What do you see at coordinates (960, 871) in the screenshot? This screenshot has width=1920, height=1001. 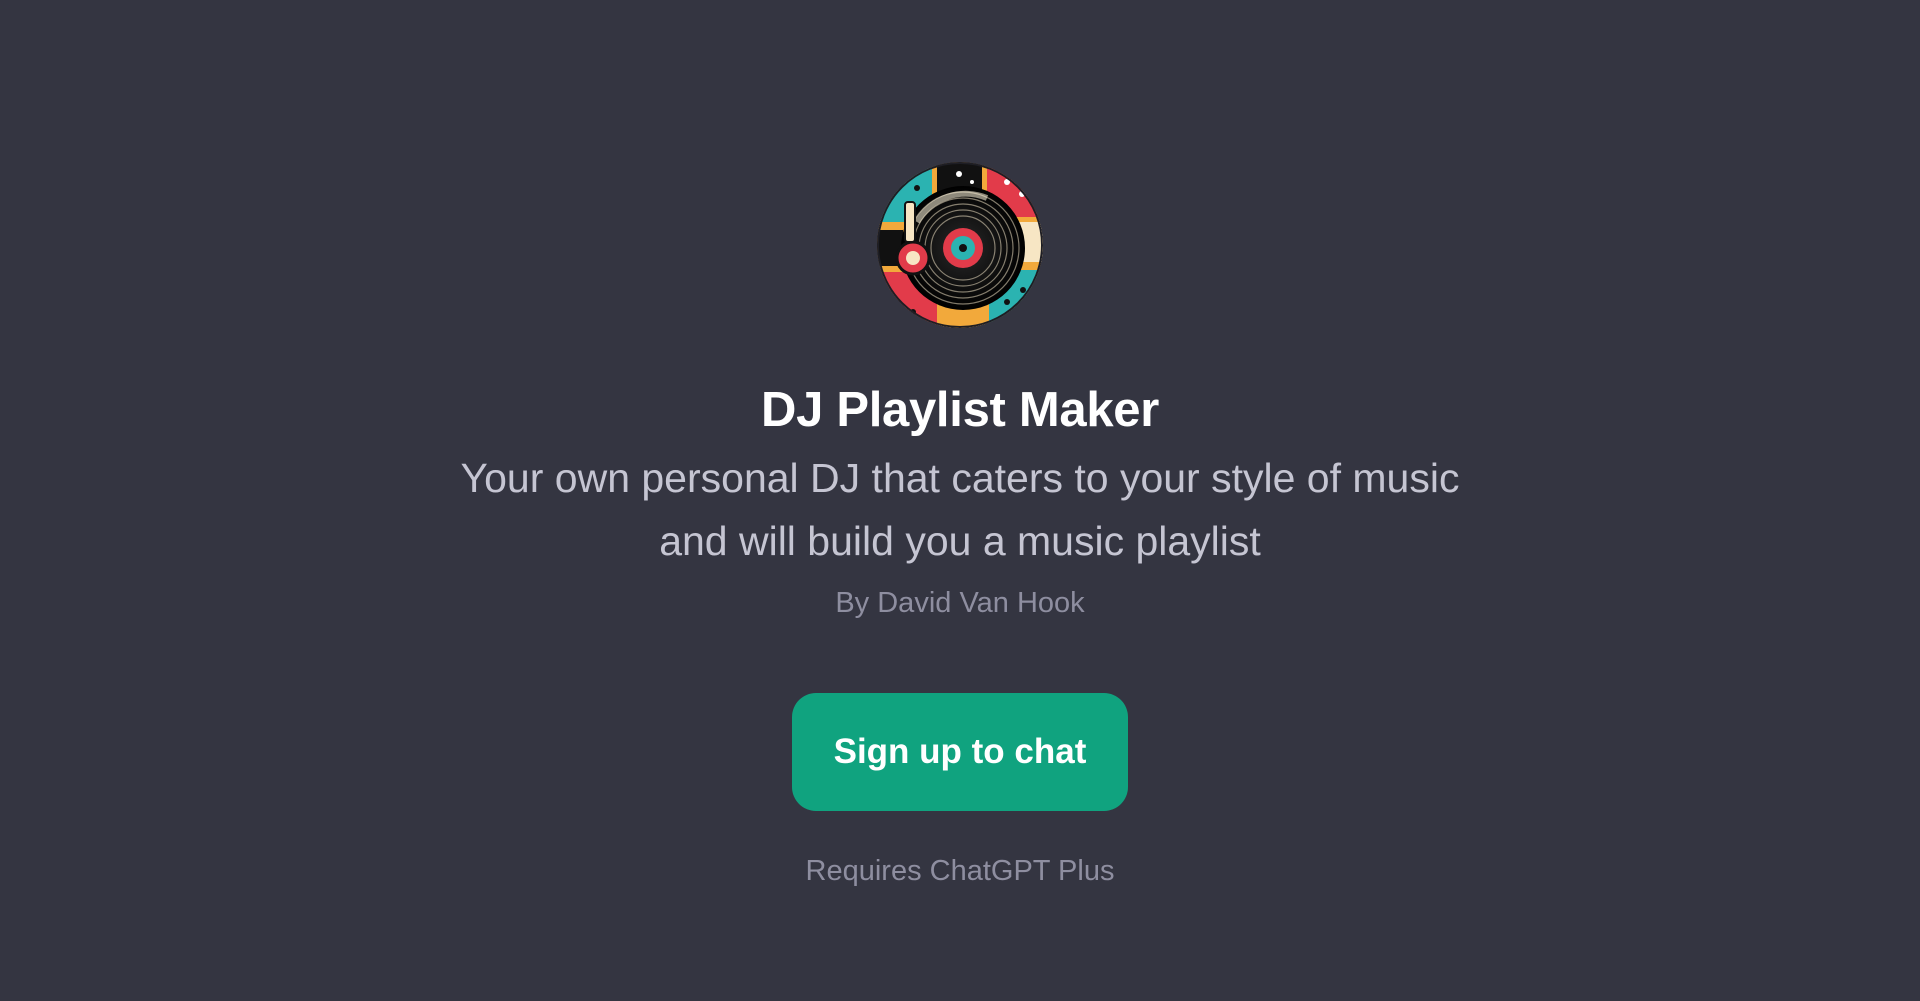 I see `plus-requirement-note: Requires ChatGPT Plus` at bounding box center [960, 871].